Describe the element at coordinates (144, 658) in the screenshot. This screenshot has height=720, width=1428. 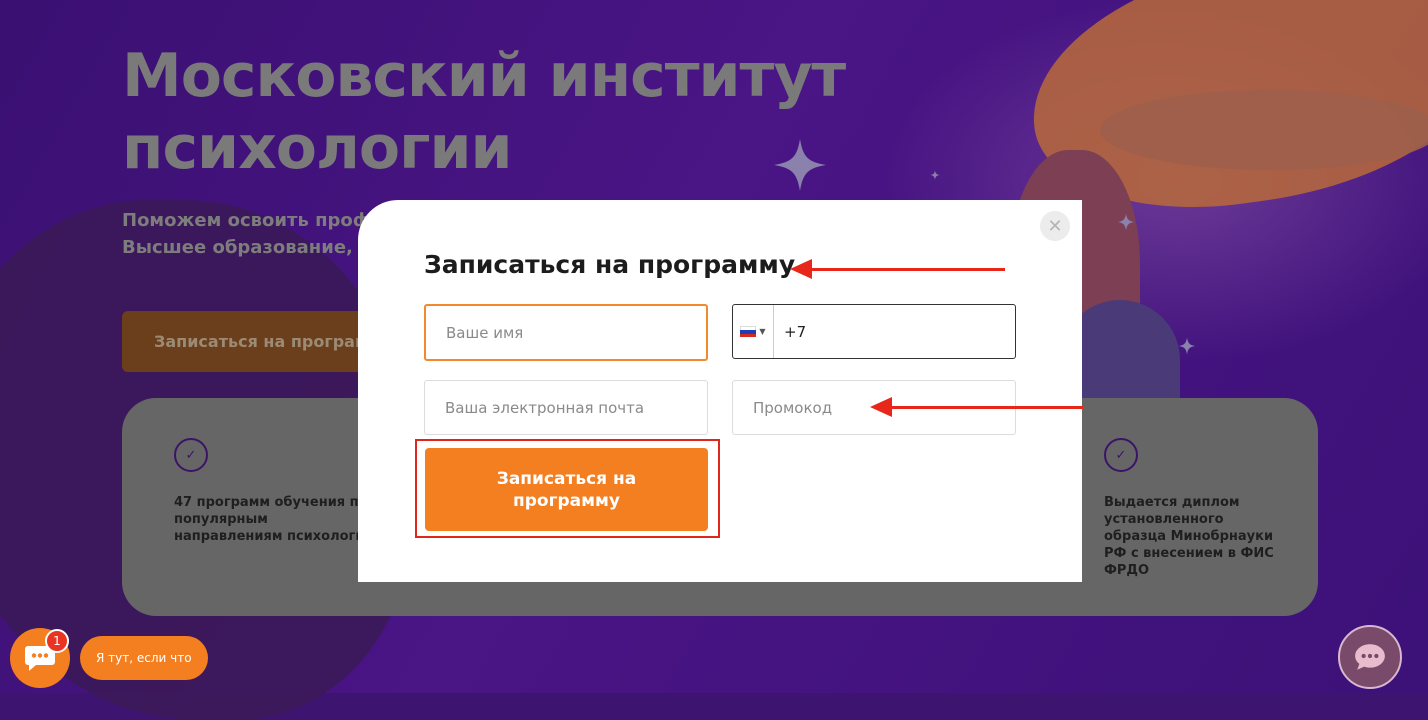
I see `chat-greeting: Я тут, если что` at that location.